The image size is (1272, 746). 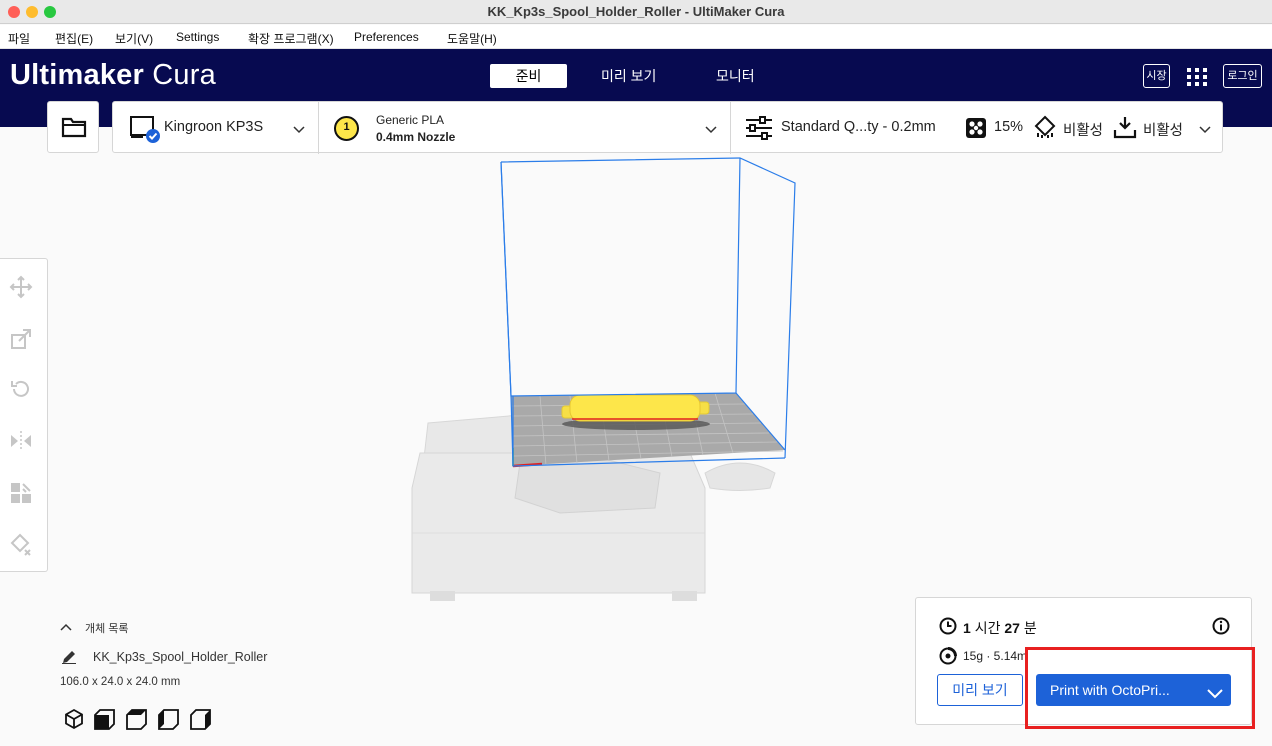 What do you see at coordinates (137, 721) in the screenshot?
I see `top-view-icon` at bounding box center [137, 721].